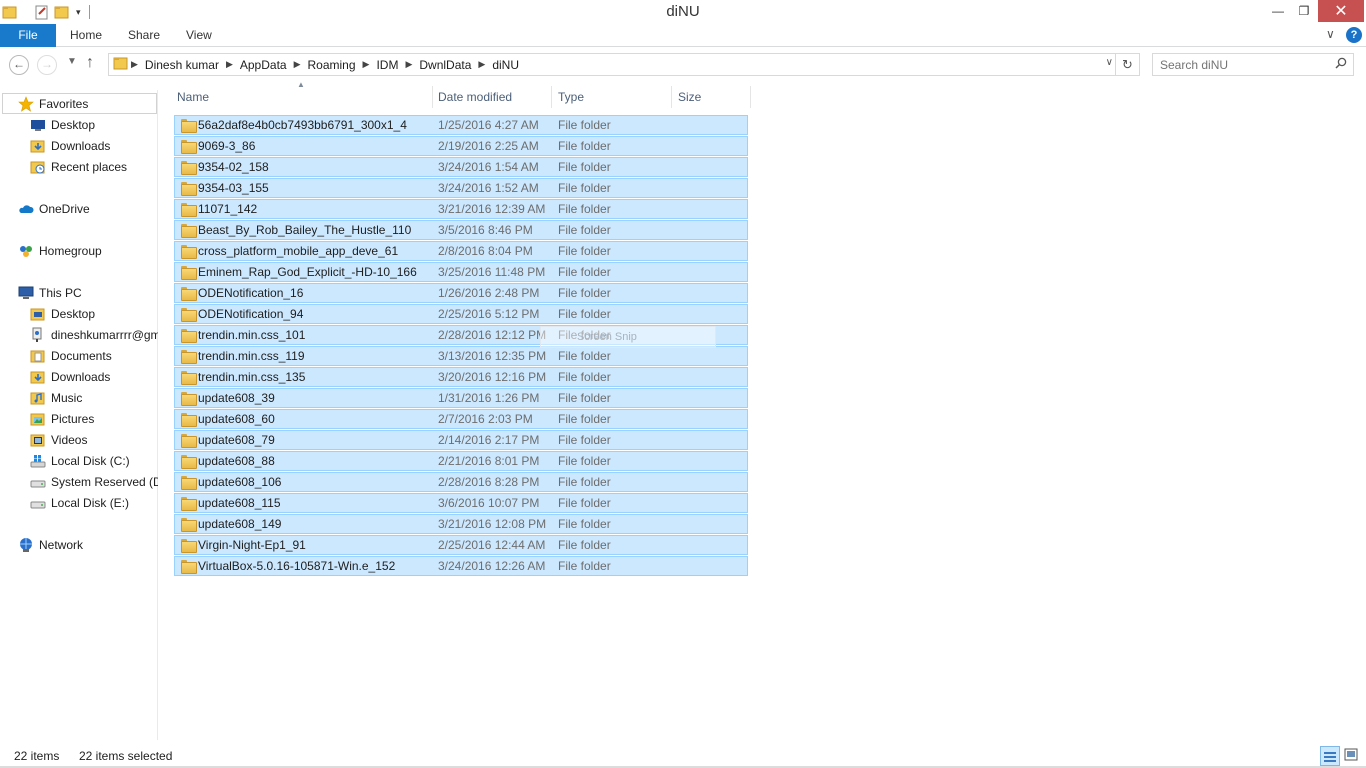 This screenshot has width=1366, height=768. I want to click on address-history-dropdown-icon: ∨, so click(1109, 62).